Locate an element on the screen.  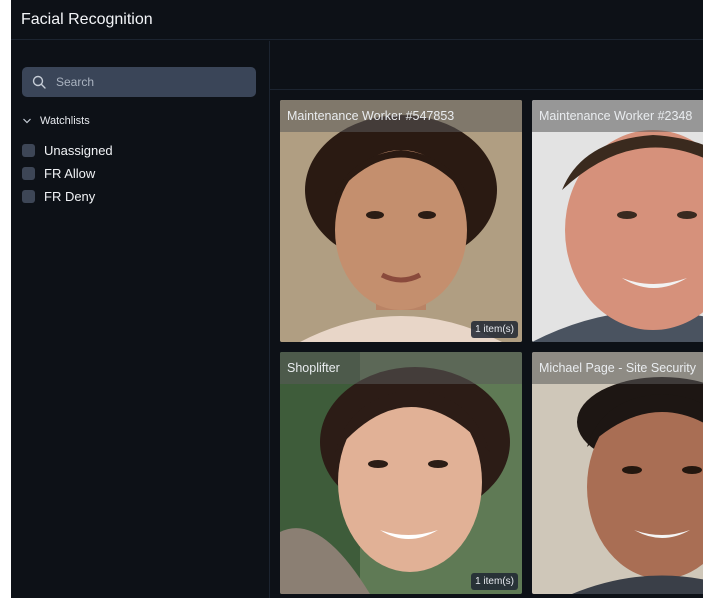
watchlist-item-unassigned: Unassigned is located at coordinates (67, 150).